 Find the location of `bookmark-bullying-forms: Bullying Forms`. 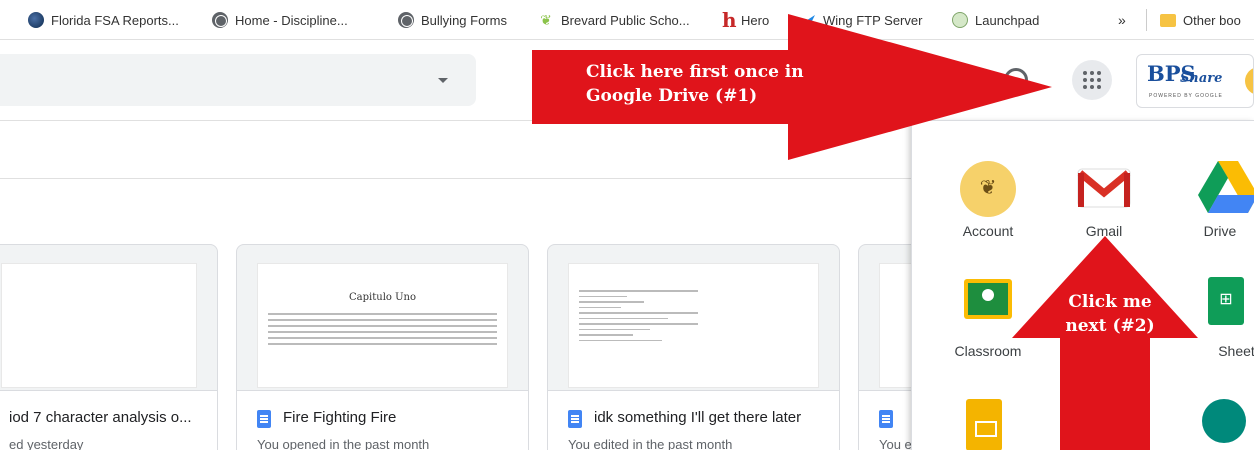

bookmark-bullying-forms: Bullying Forms is located at coordinates (452, 19).